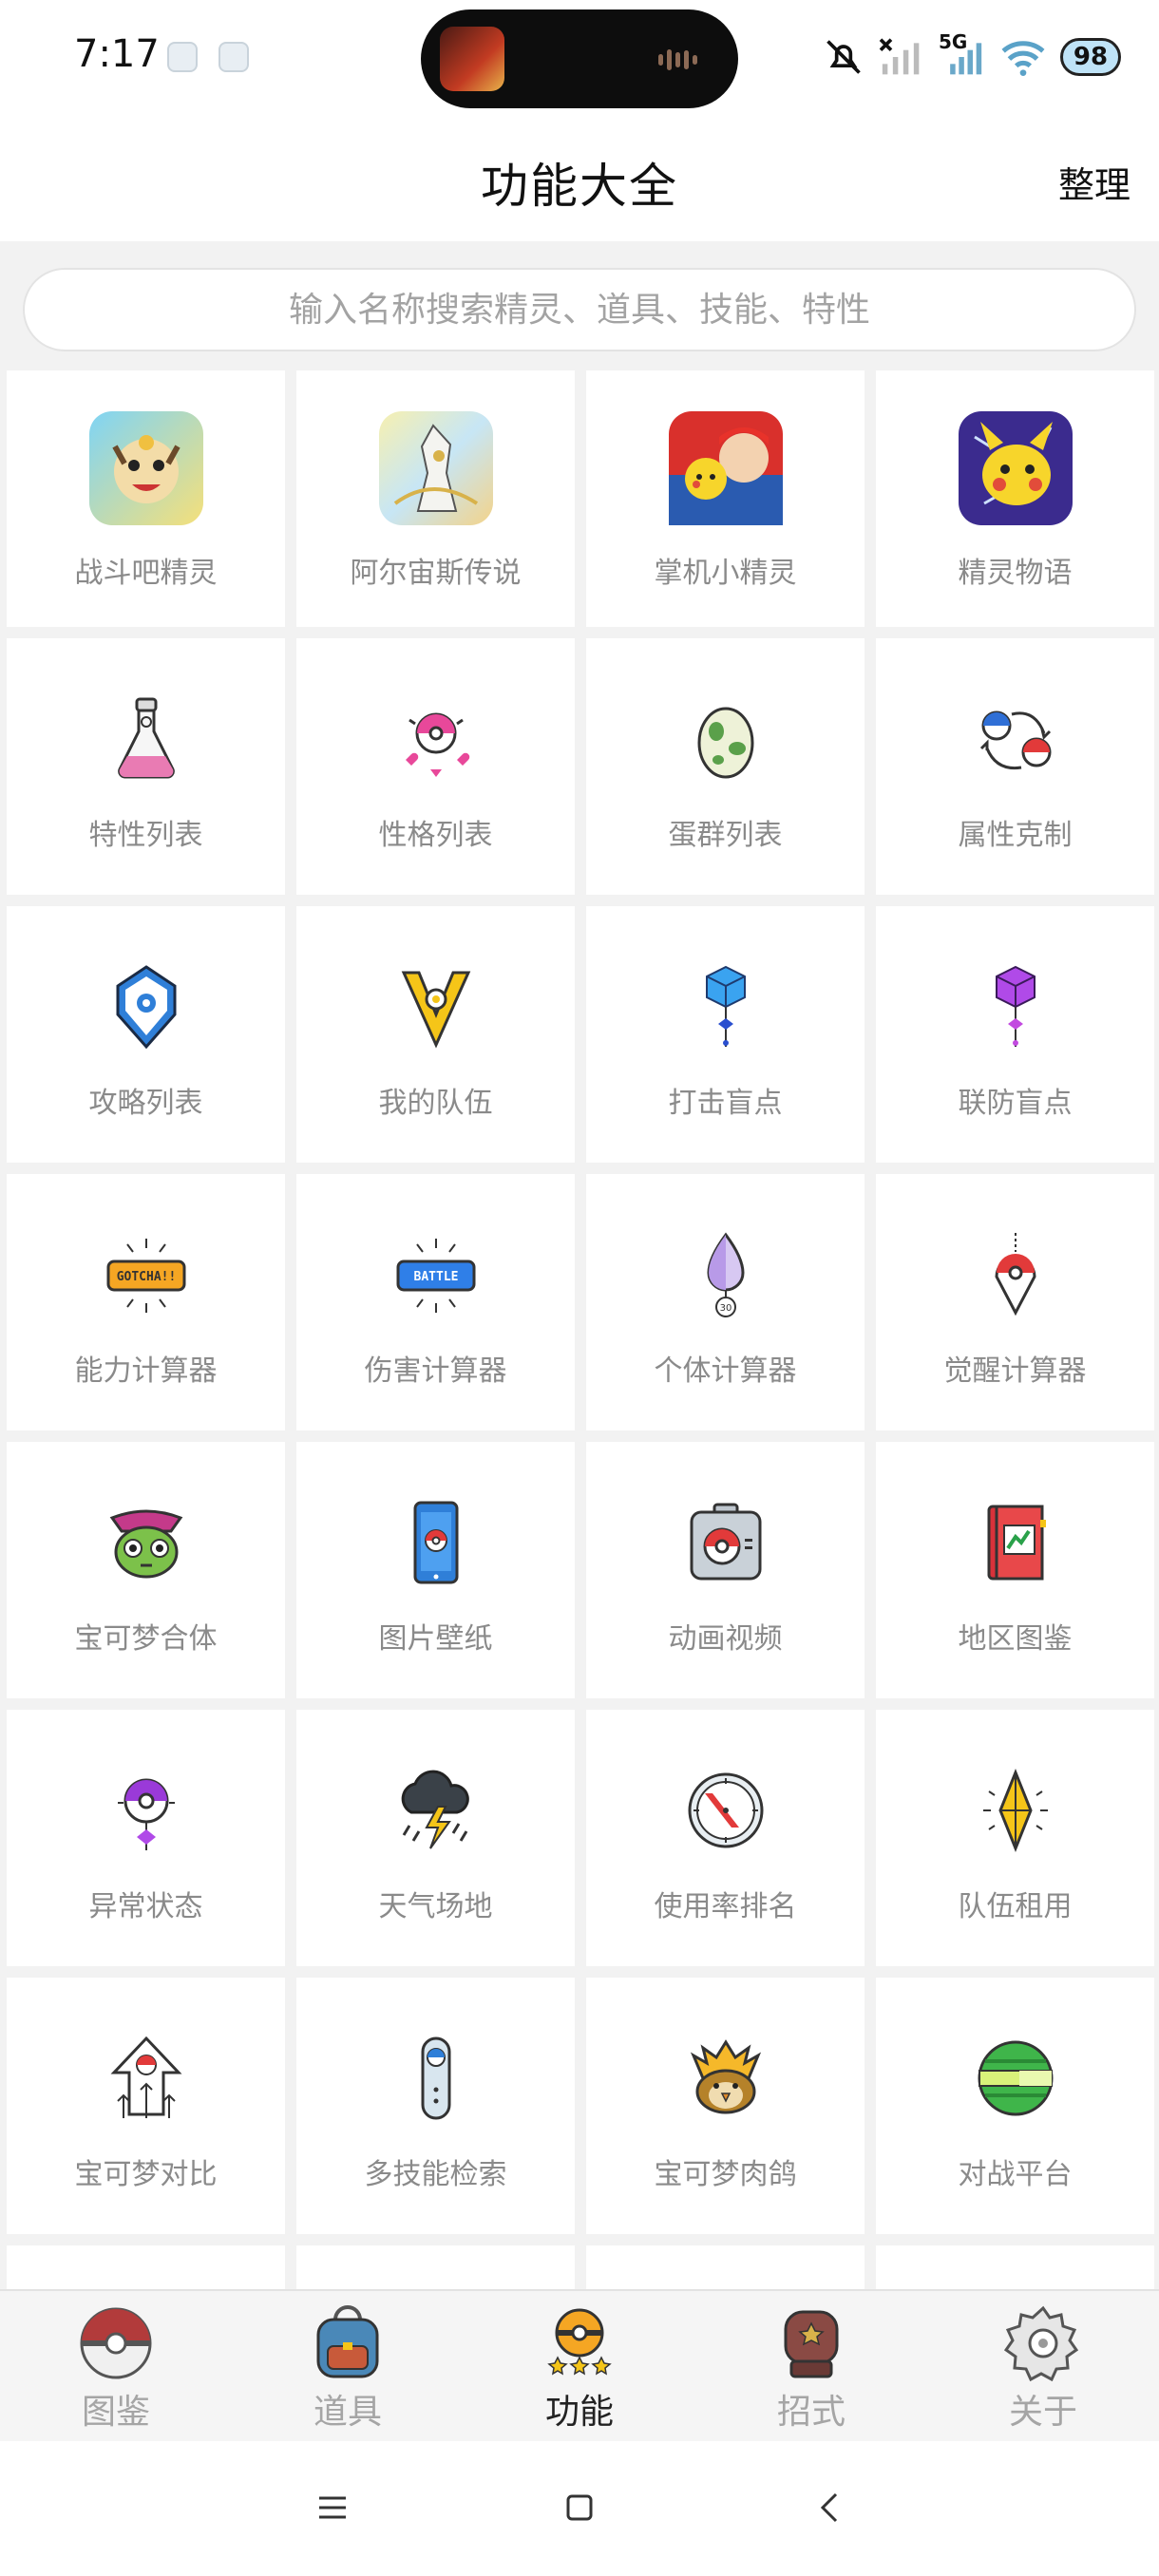  I want to click on grid-item-label: 宝可梦肉鸽, so click(725, 2174).